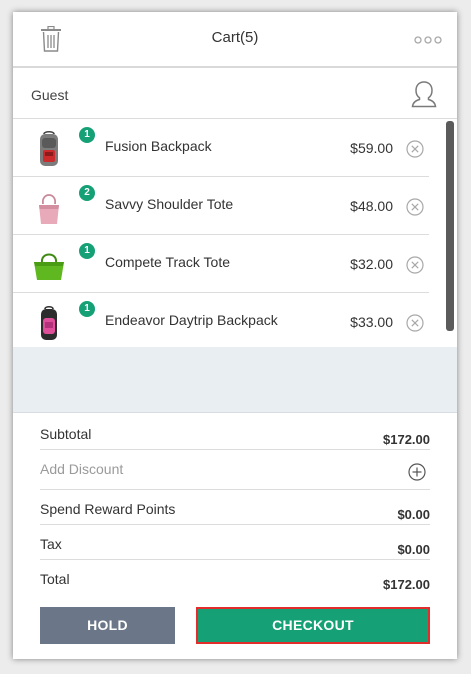  I want to click on reward-points-value: $0.00, so click(413, 514).